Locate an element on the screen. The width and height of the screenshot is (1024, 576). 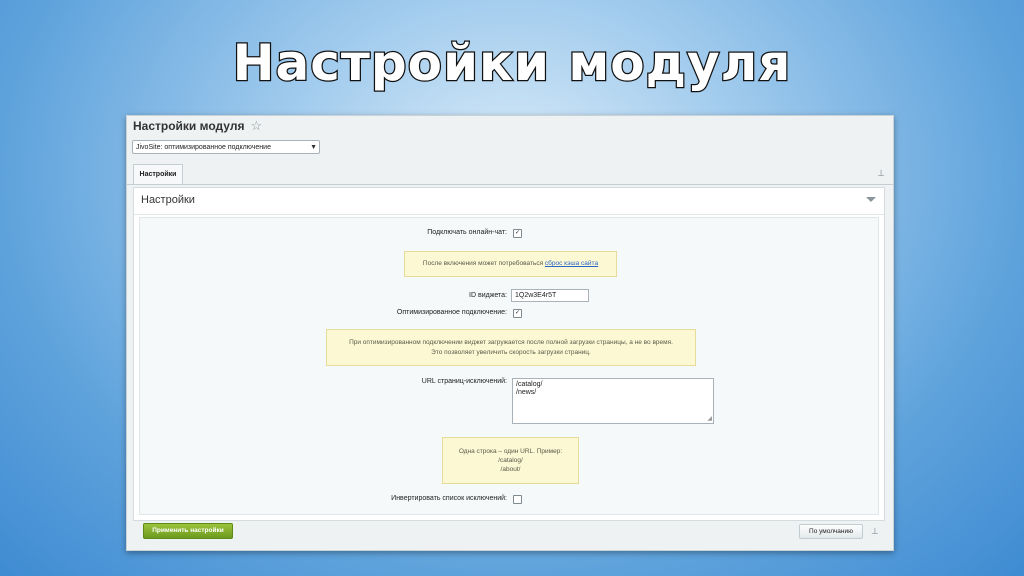
panel-divider is located at coordinates (509, 214).